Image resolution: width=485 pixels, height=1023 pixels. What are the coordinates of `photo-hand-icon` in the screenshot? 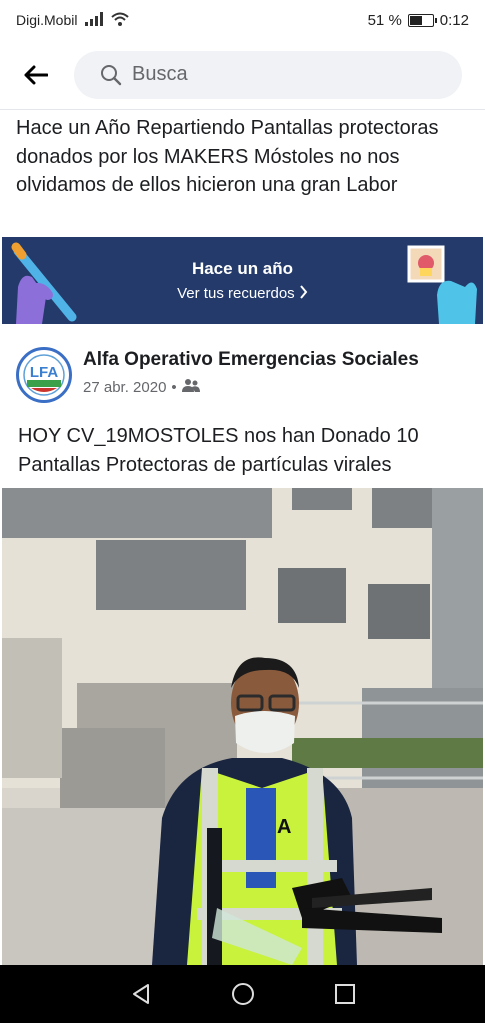 It's located at (442, 284).